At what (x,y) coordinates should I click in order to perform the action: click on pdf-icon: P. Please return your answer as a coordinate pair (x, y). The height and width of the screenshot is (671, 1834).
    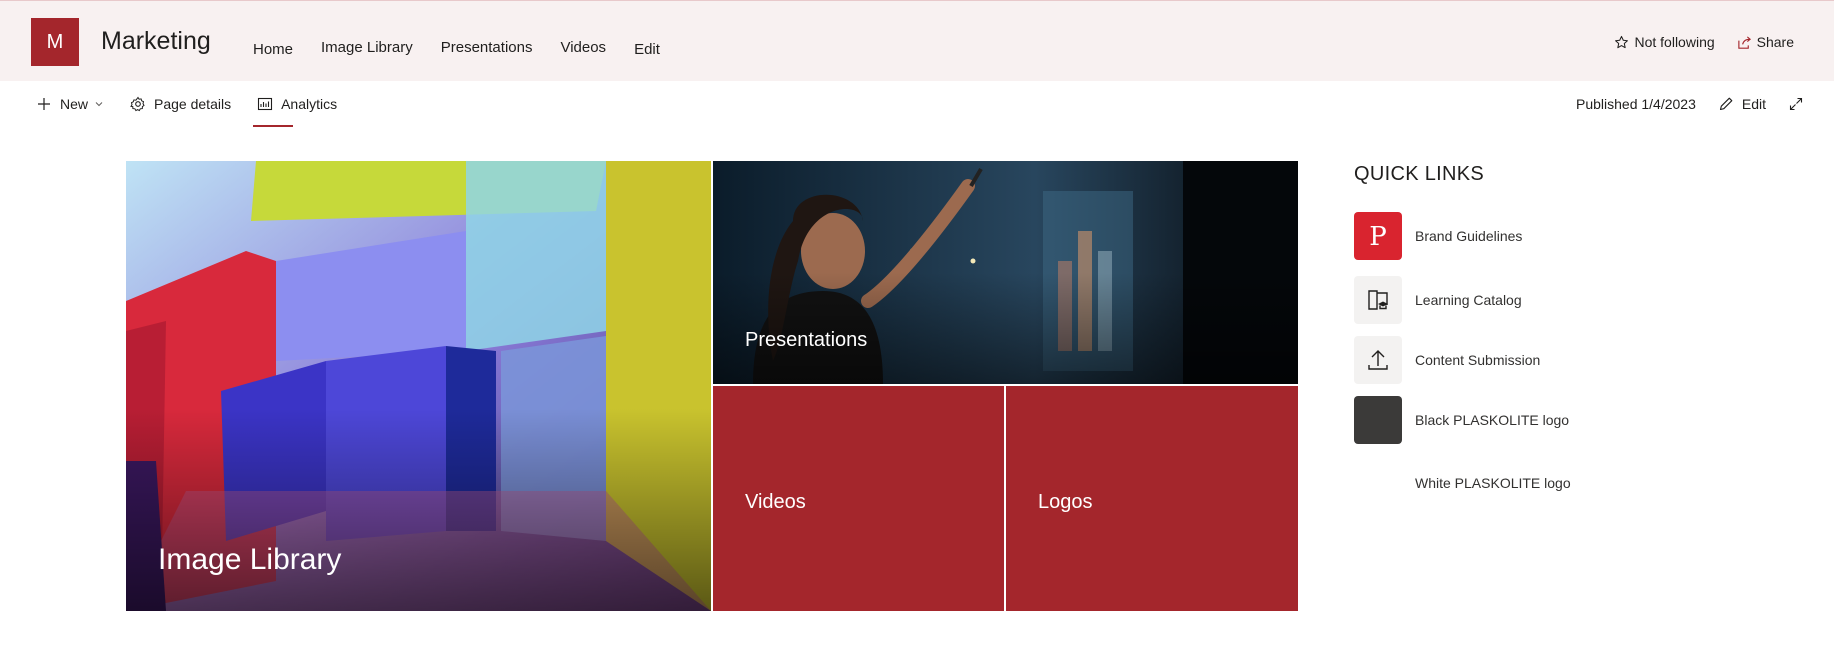
    Looking at the image, I should click on (1378, 236).